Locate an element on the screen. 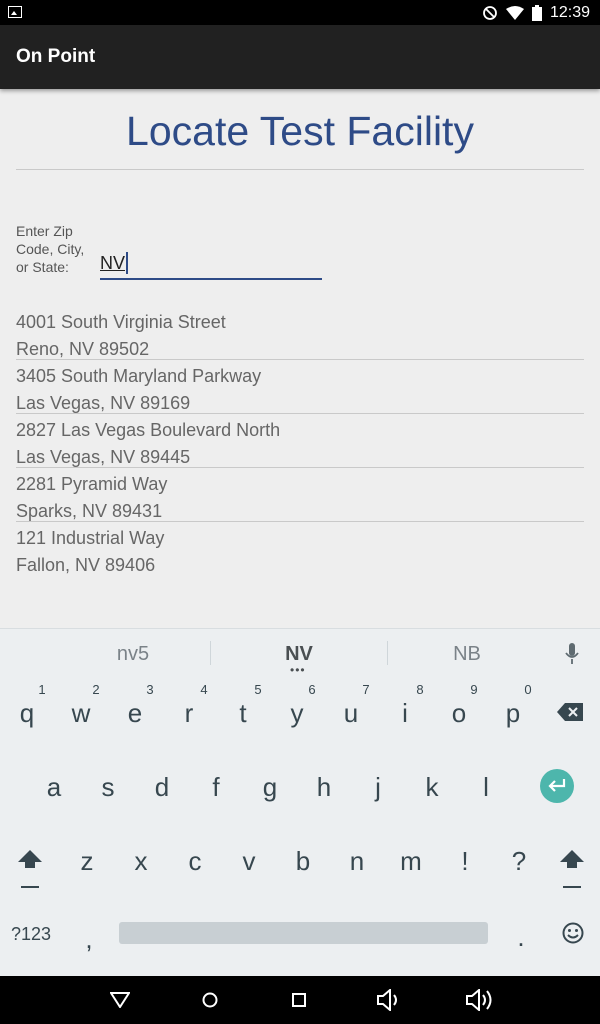  text-cursor is located at coordinates (127, 263).